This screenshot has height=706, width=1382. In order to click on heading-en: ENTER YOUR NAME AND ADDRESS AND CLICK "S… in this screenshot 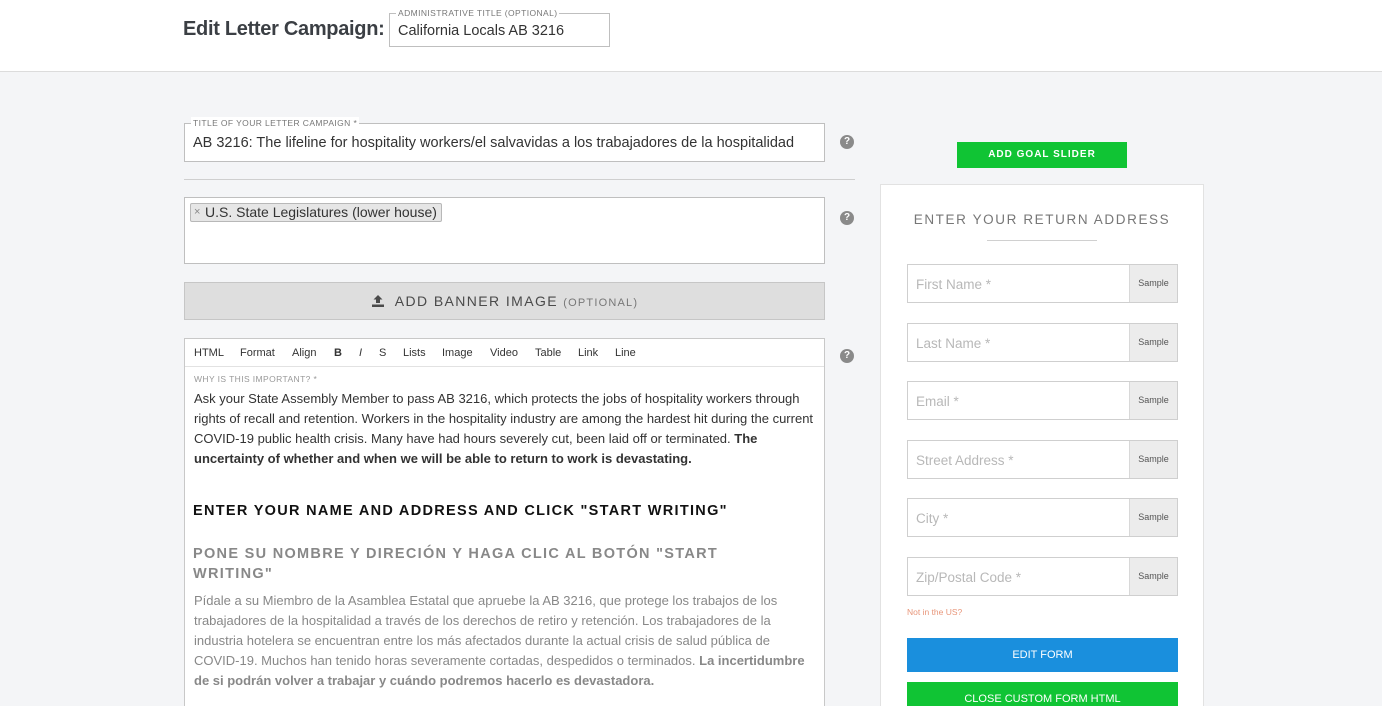, I will do `click(460, 511)`.